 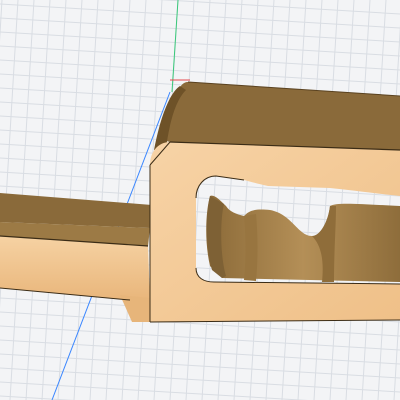 I want to click on bracket-cavity, so click(x=303, y=238).